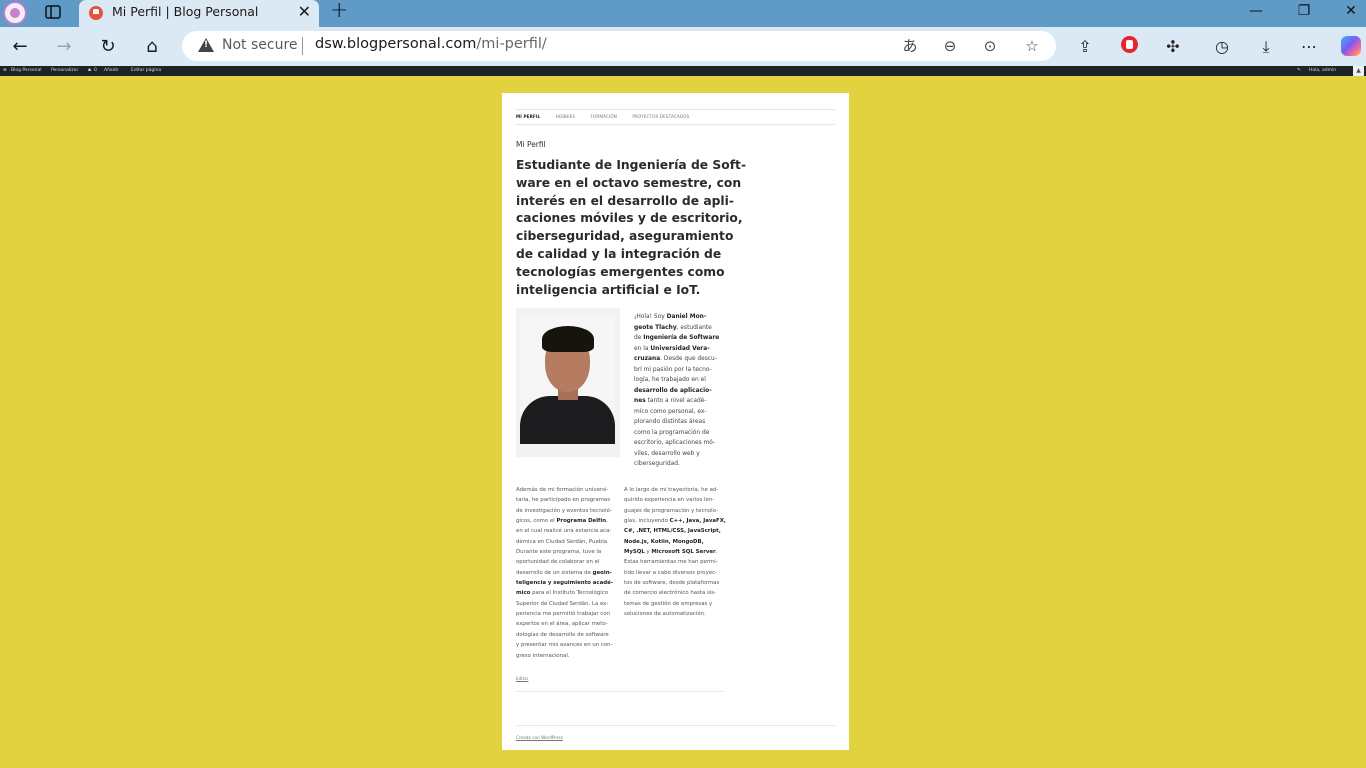  I want to click on refresh-icon: ↻, so click(108, 47).